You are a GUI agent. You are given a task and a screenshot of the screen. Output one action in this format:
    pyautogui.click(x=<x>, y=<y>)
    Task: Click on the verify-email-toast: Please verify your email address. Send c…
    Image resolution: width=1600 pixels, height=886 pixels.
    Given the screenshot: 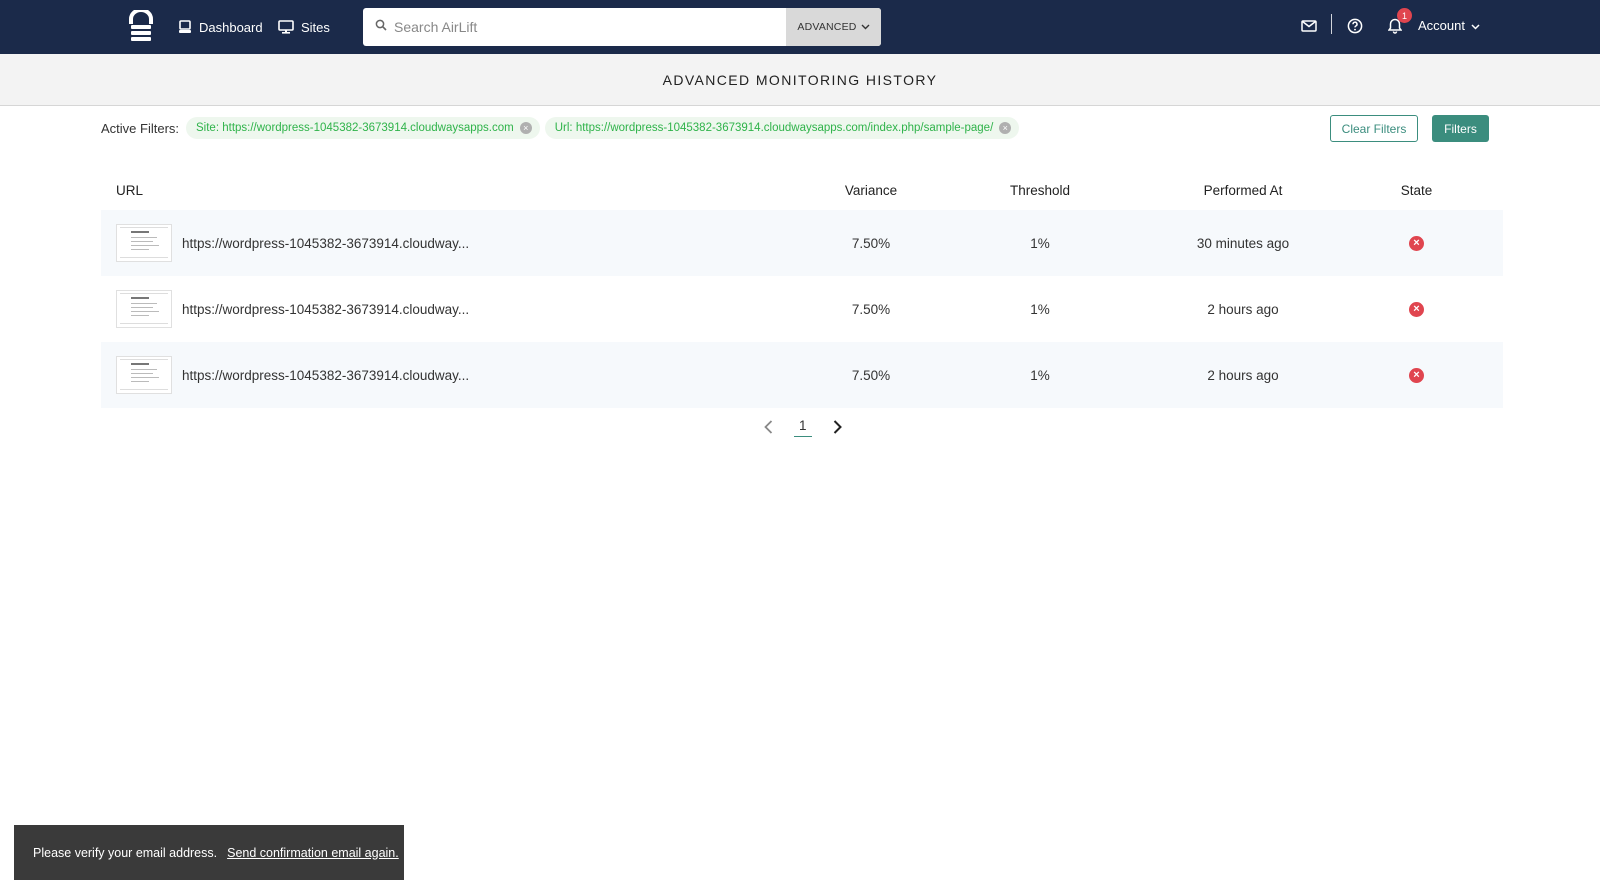 What is the action you would take?
    pyautogui.click(x=209, y=852)
    